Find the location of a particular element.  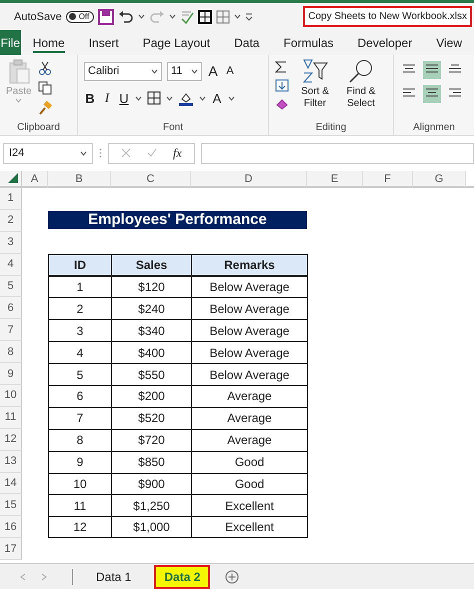

table-cell: 9 is located at coordinates (79, 461).